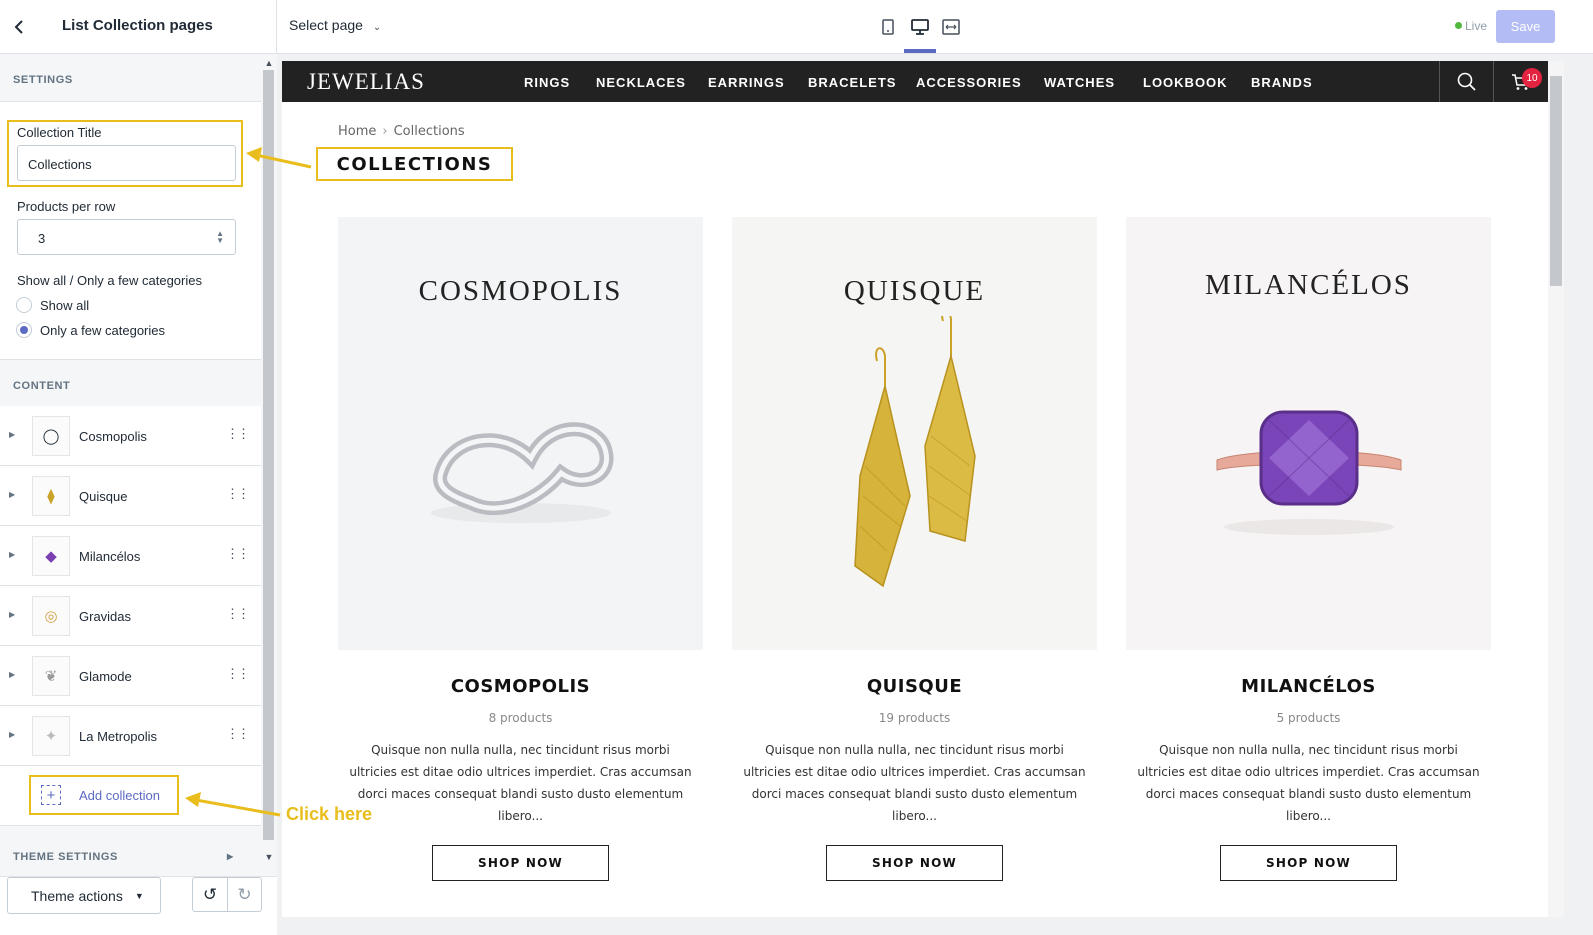  What do you see at coordinates (914, 291) in the screenshot?
I see `collection-image-title: QUISQUE` at bounding box center [914, 291].